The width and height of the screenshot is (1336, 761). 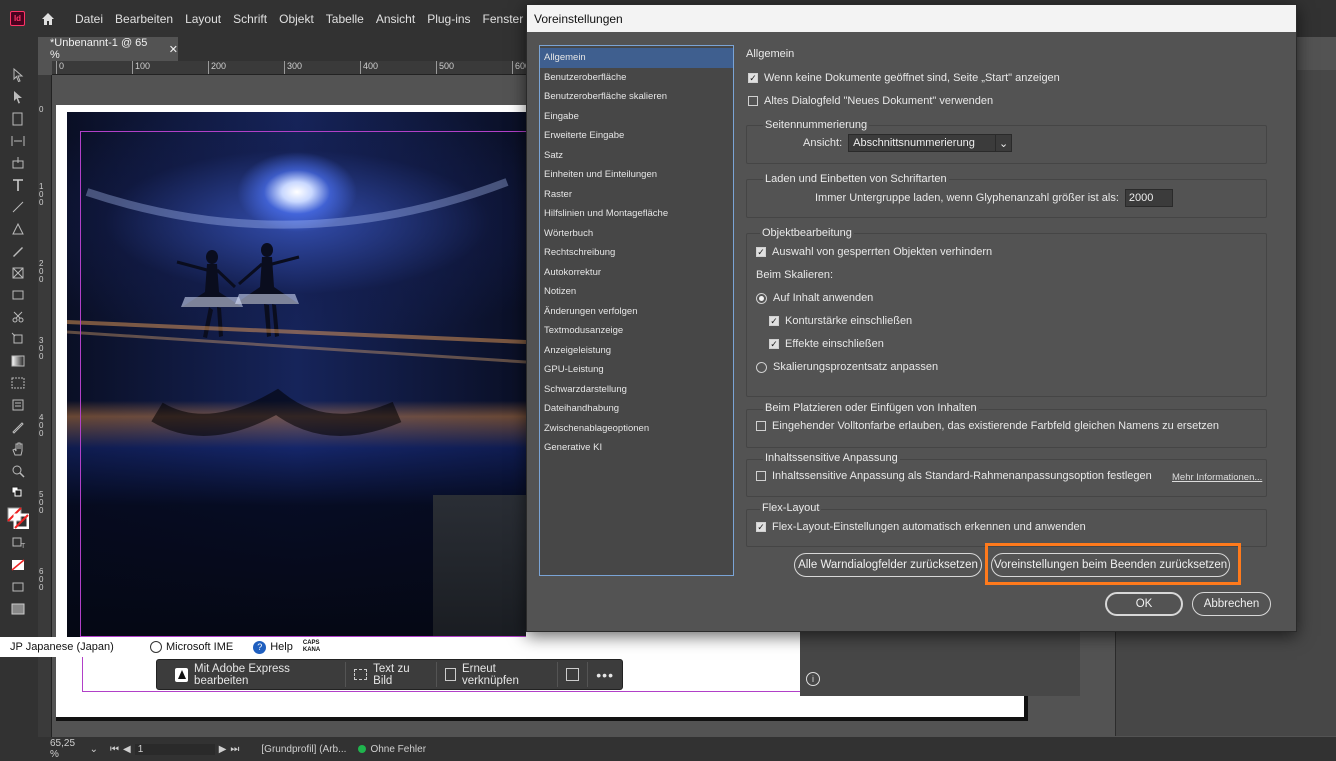 I want to click on preferences-category-item: Änderungen verfolgen, so click(x=636, y=312).